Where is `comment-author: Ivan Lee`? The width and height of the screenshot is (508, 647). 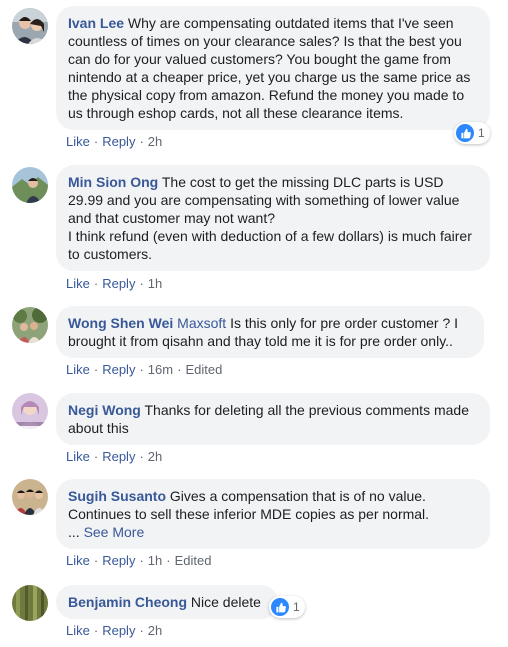 comment-author: Ivan Lee is located at coordinates (96, 23).